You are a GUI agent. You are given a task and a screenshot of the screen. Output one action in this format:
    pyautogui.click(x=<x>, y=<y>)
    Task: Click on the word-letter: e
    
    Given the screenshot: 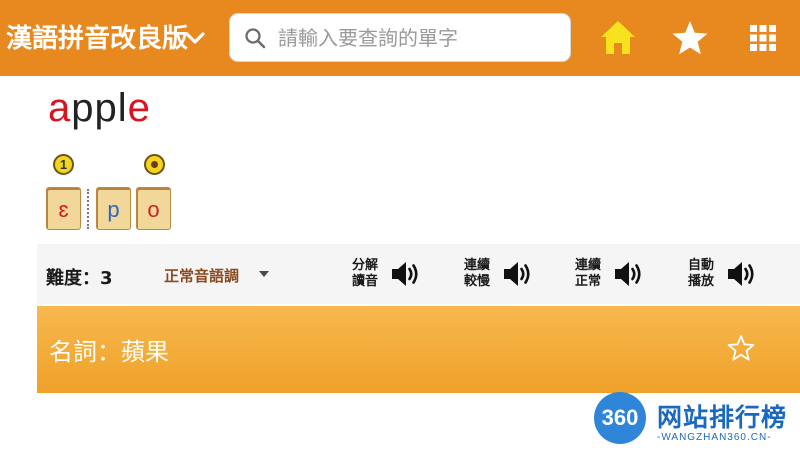 What is the action you would take?
    pyautogui.click(x=139, y=108)
    